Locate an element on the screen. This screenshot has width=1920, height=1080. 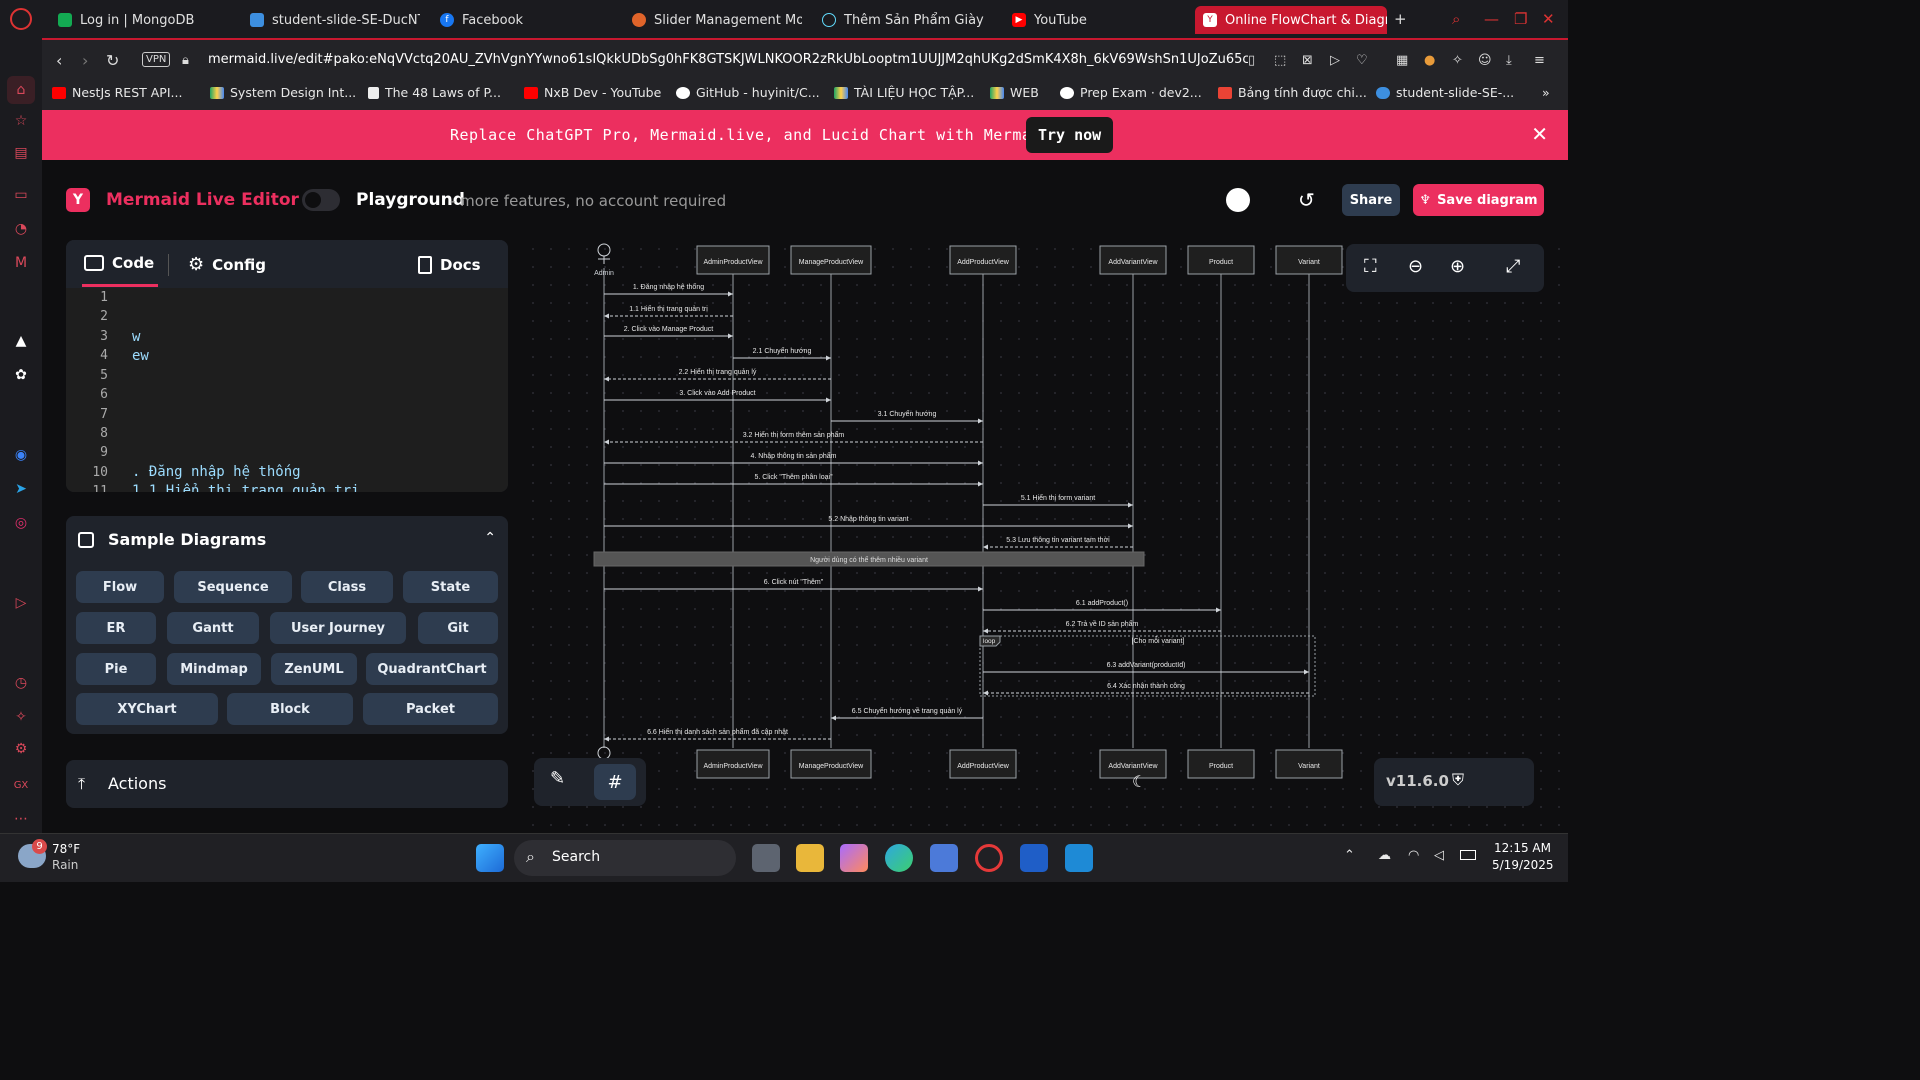
tab-student-slide: student-slide-SE-DucNT is located at coordinates (335, 20).